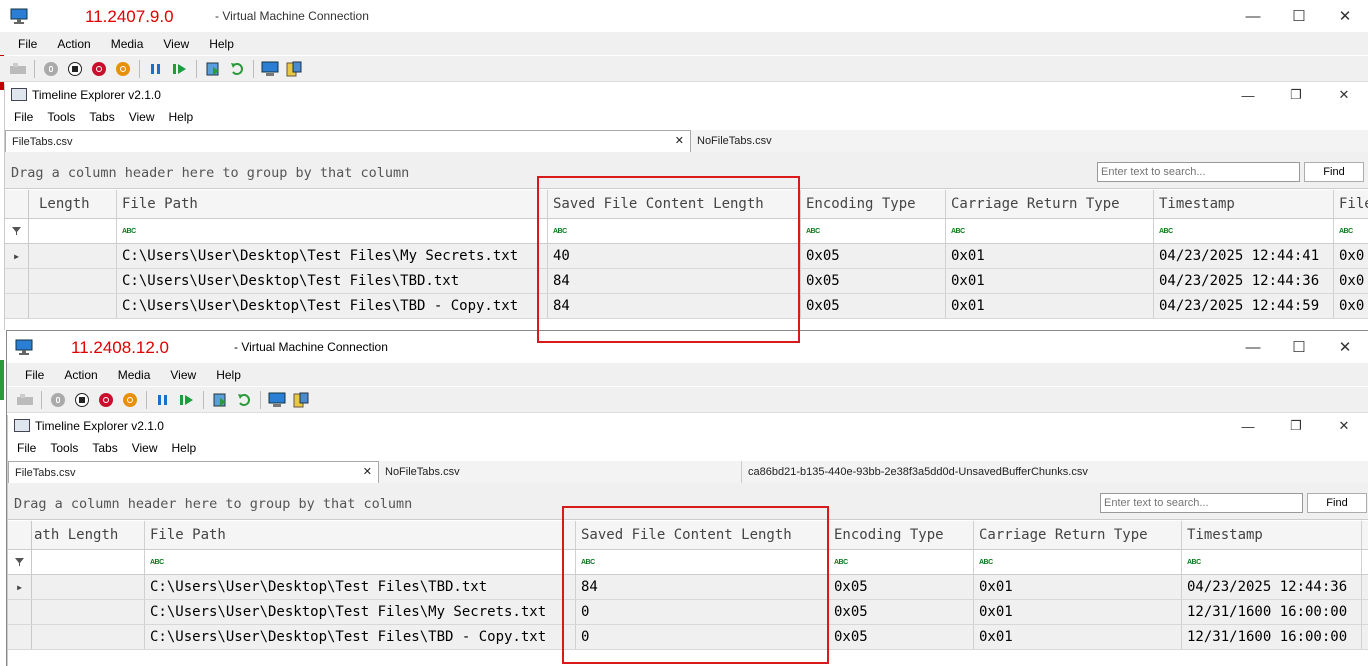  Describe the element at coordinates (88, 535) in the screenshot. I see `col-header-path-length: ath Length` at that location.